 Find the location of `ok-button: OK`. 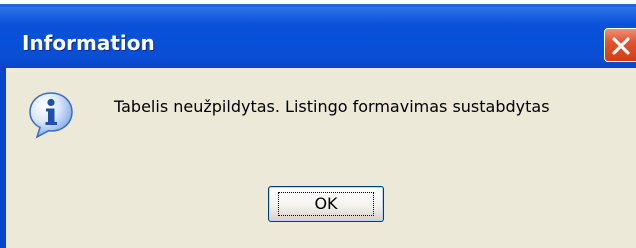

ok-button: OK is located at coordinates (326, 204).